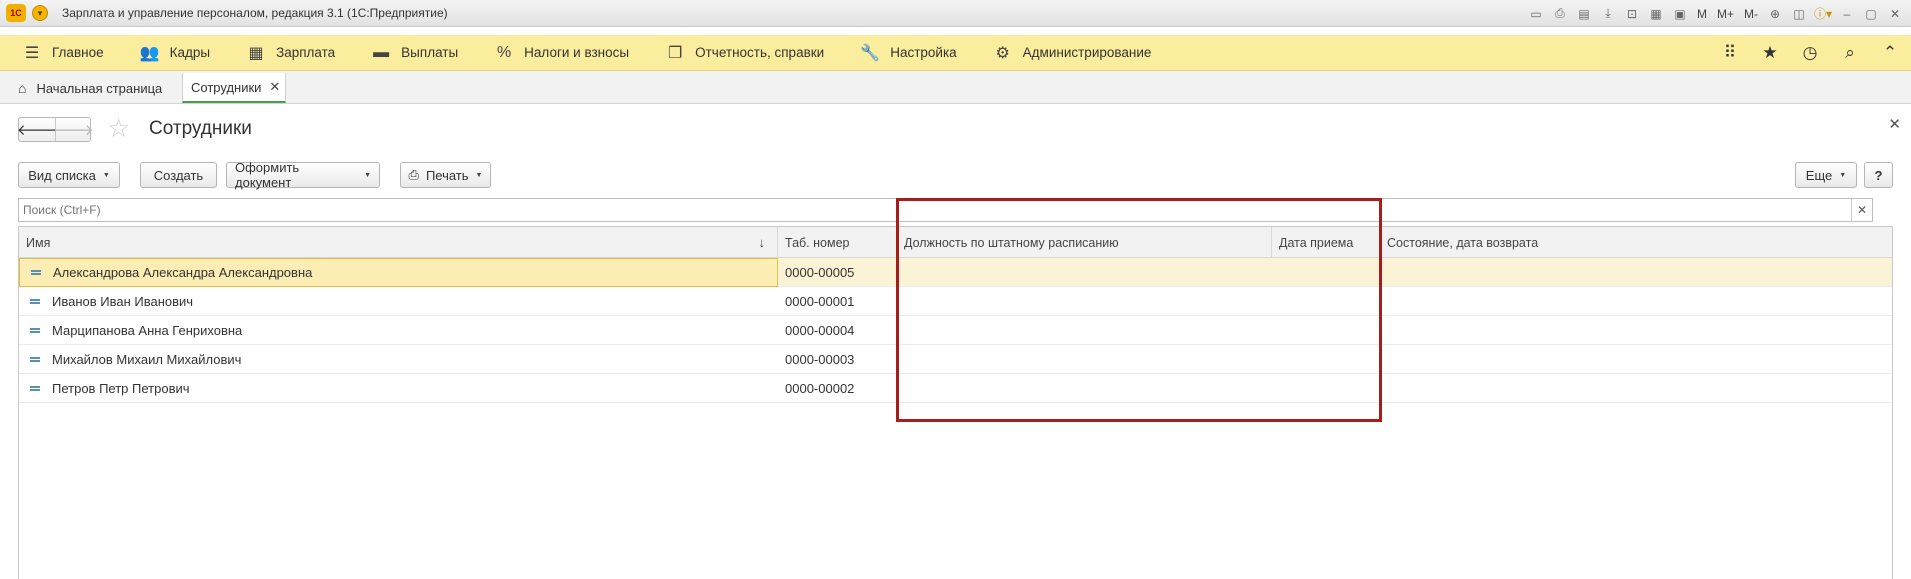 The height and width of the screenshot is (579, 1911). I want to click on section-reports: ❐ Отчетность, справки, so click(740, 53).